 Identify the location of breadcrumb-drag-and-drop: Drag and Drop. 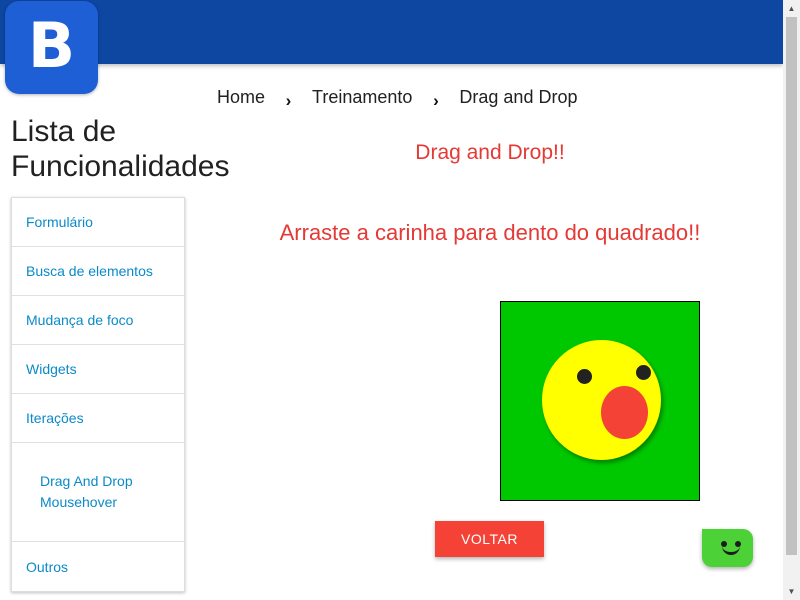
(518, 97).